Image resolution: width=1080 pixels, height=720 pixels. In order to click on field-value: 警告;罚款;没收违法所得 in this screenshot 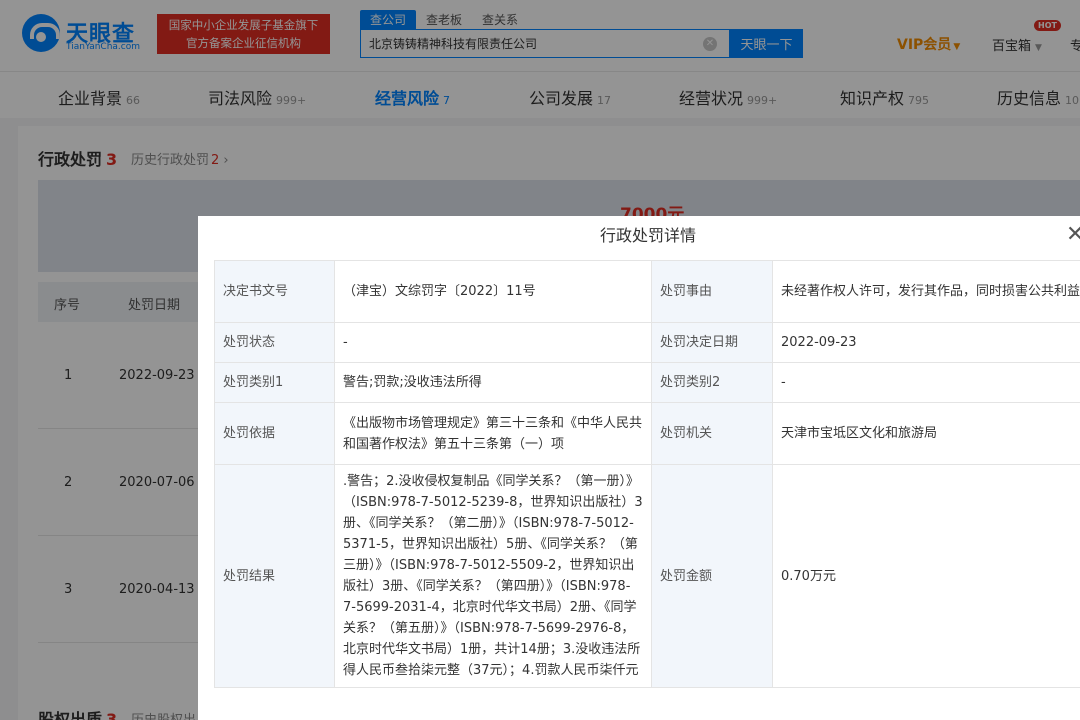, I will do `click(493, 382)`.